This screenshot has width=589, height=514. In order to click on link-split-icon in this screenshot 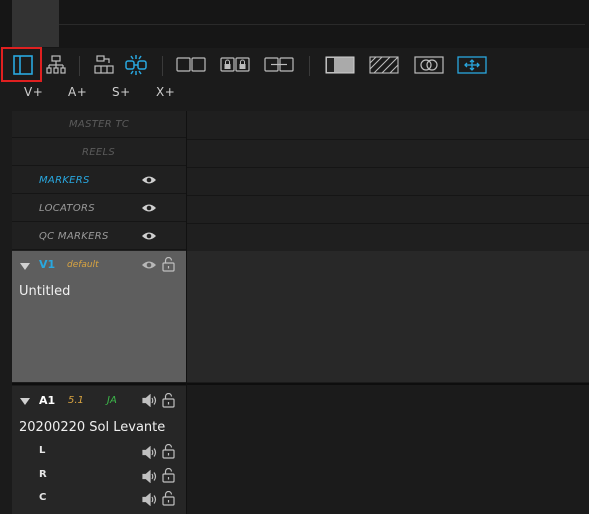, I will do `click(136, 65)`.